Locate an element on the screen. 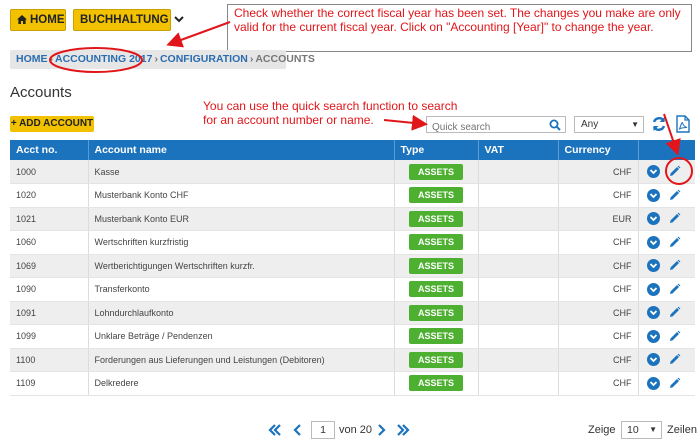 The height and width of the screenshot is (447, 700). table-row: 1109 Delkredere ASSETS CHF is located at coordinates (352, 383).